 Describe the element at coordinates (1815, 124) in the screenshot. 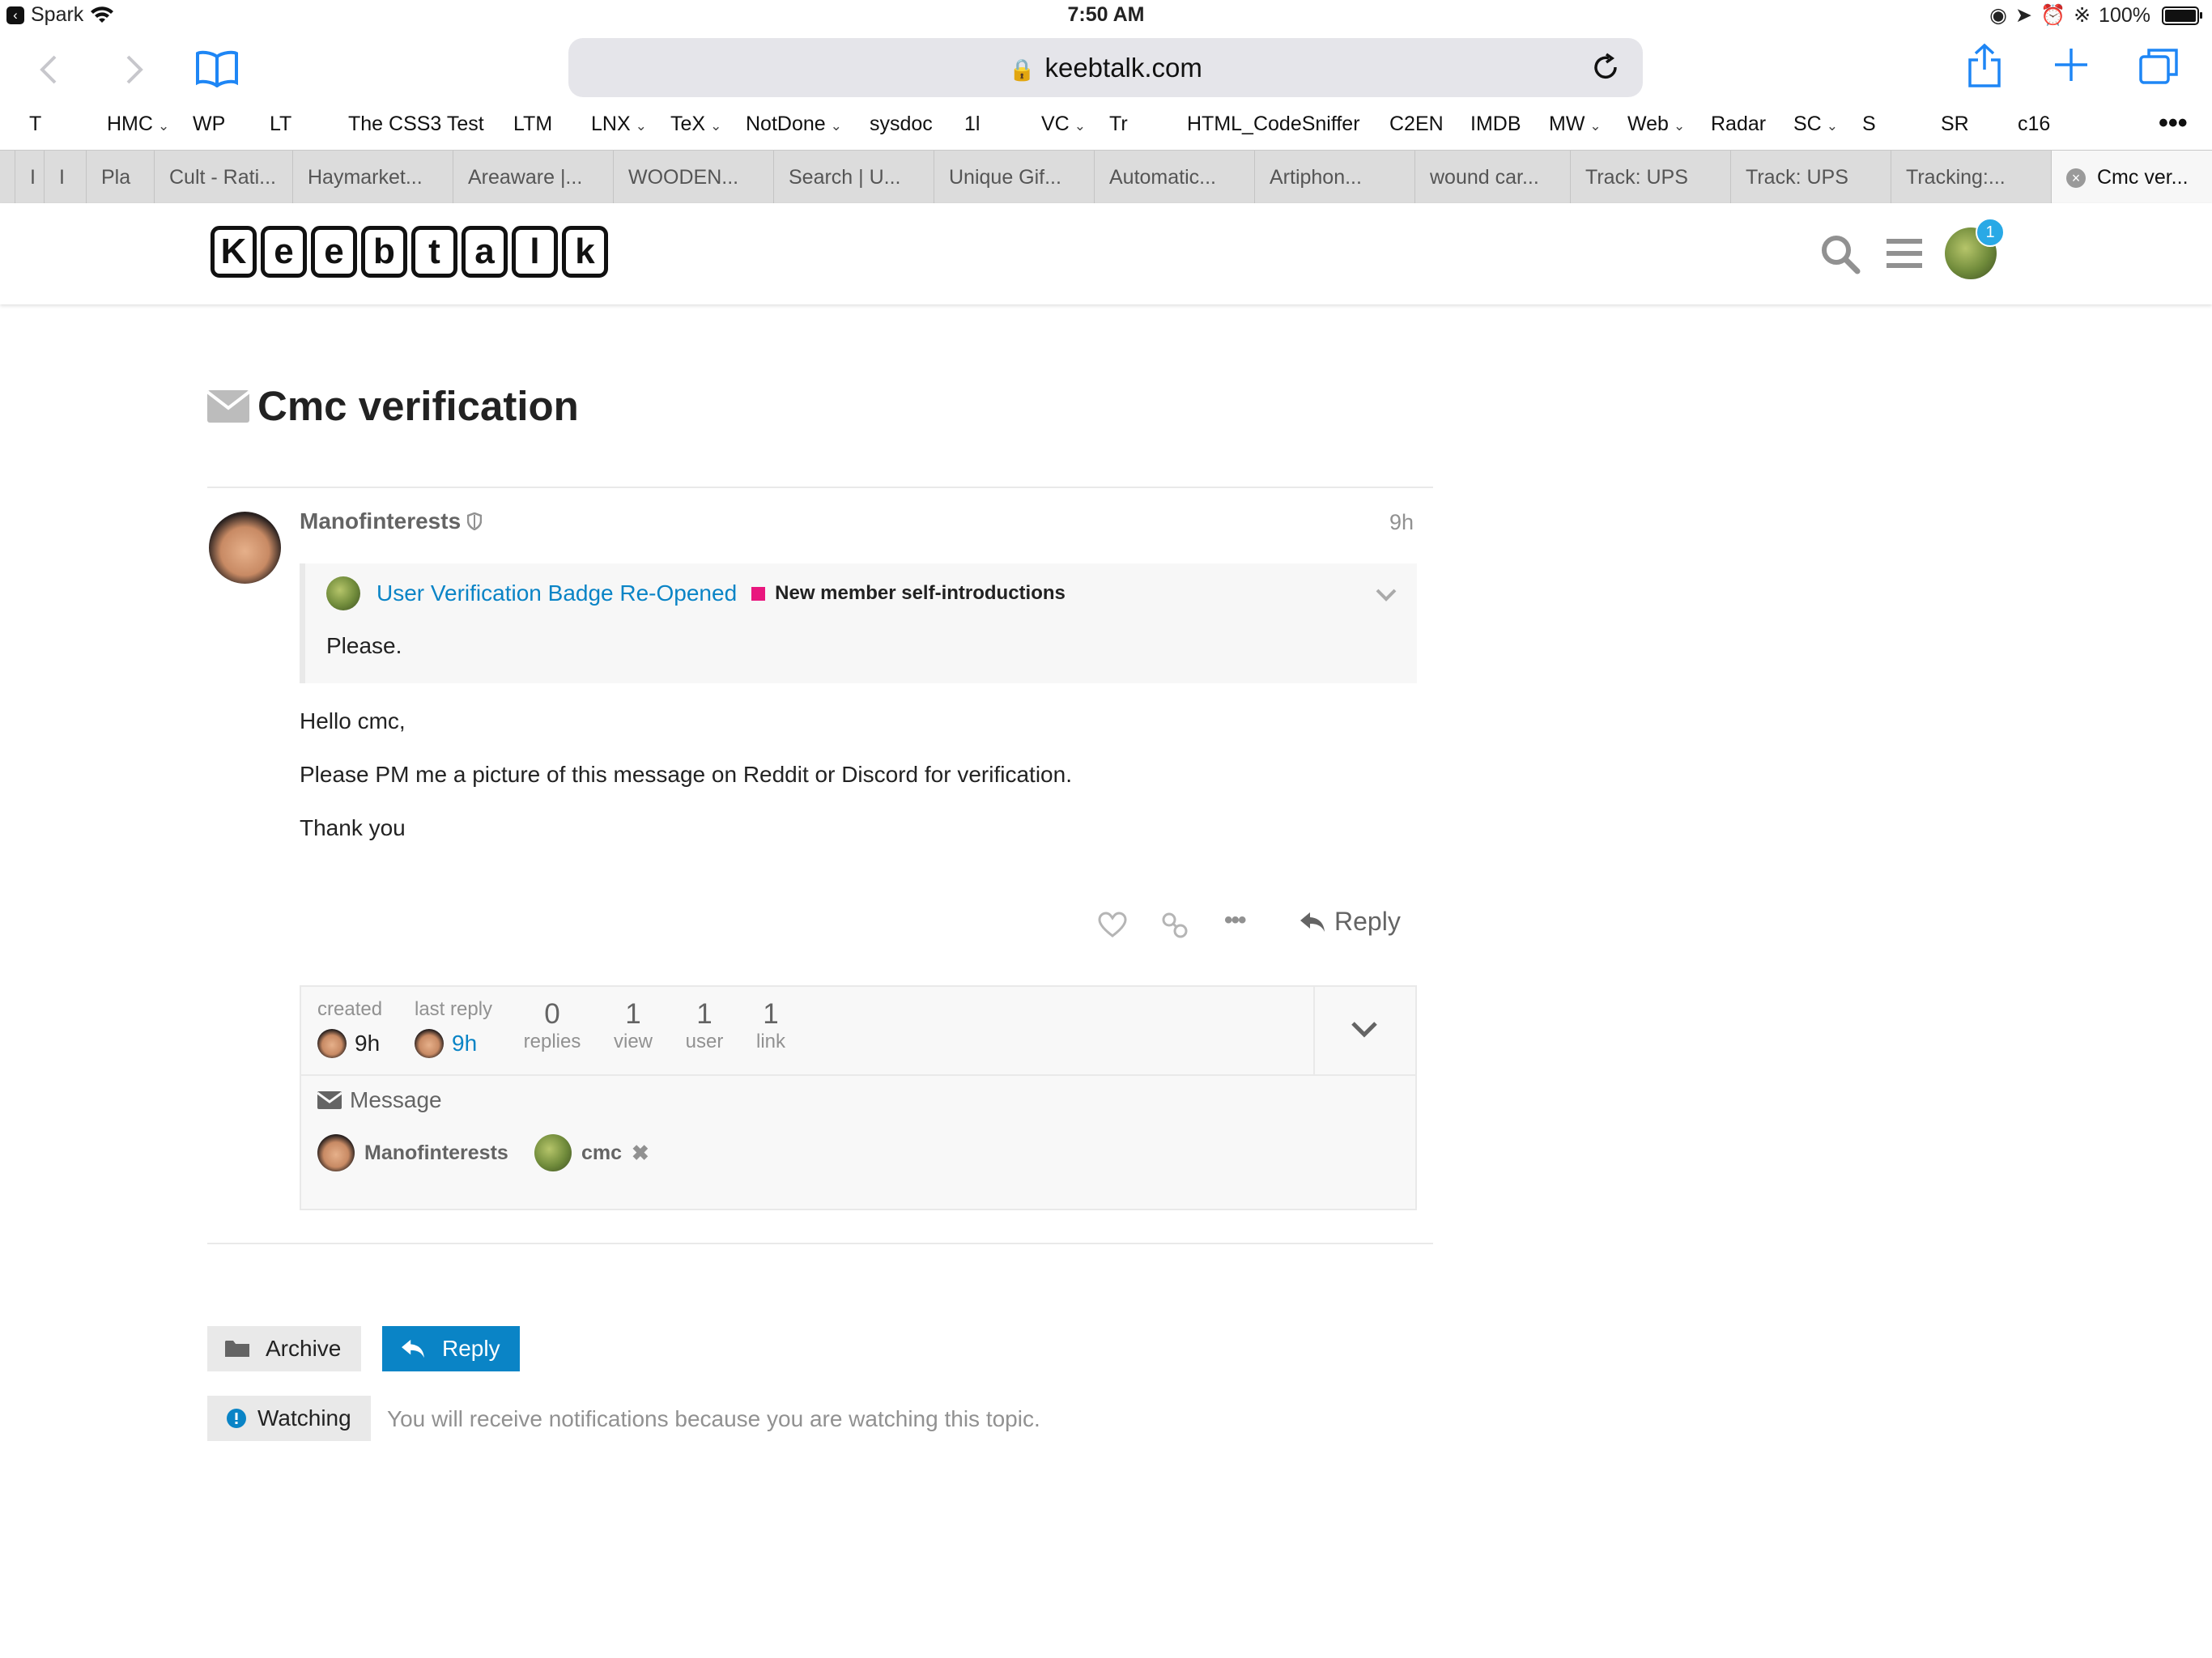

I see `bookmark-folder: SC ⌄` at that location.